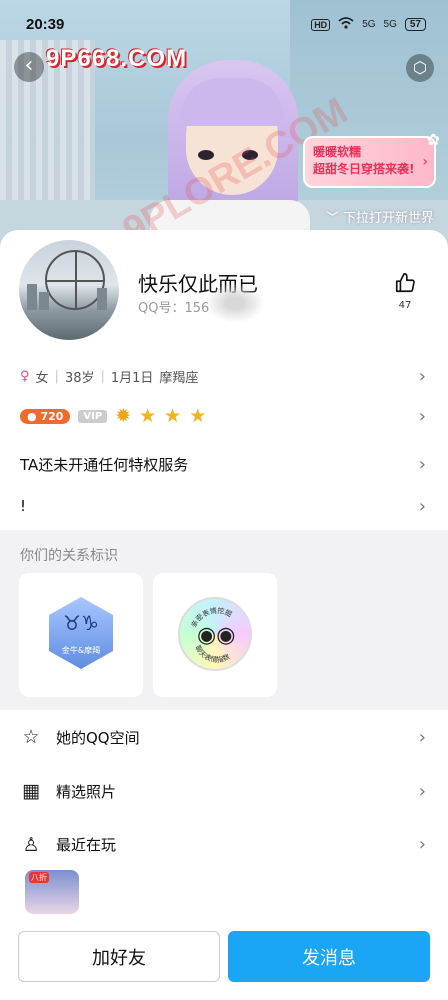 The image size is (448, 1000). I want to click on relation-card-emoji: 亲密表情挖掘 聊天表情指数 ◉◉, so click(215, 635).